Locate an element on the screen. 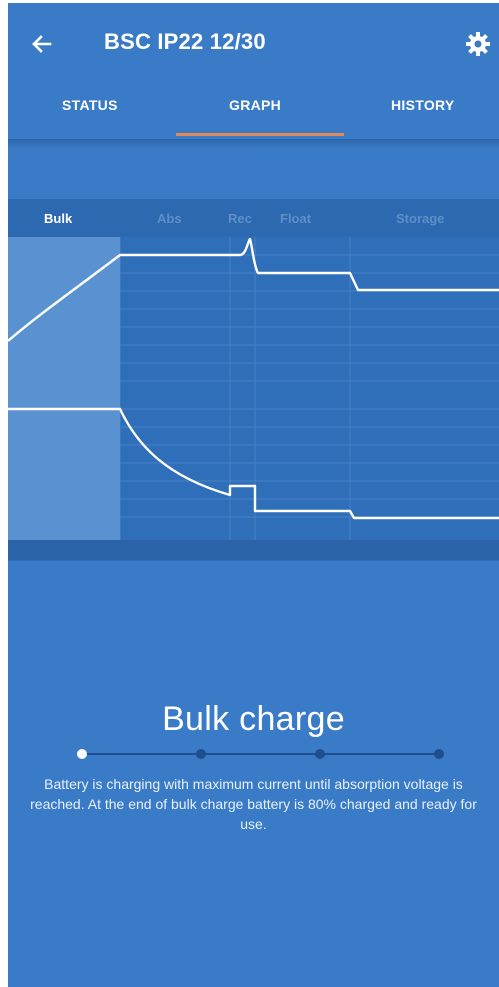  tab-graph: GRAPH is located at coordinates (255, 105).